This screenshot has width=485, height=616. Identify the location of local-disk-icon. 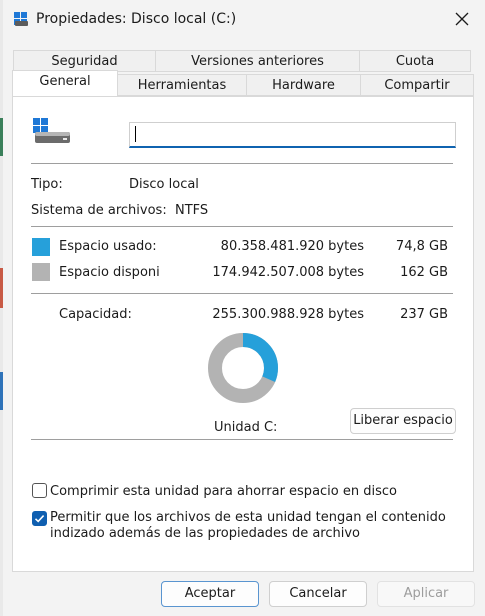
(51, 130).